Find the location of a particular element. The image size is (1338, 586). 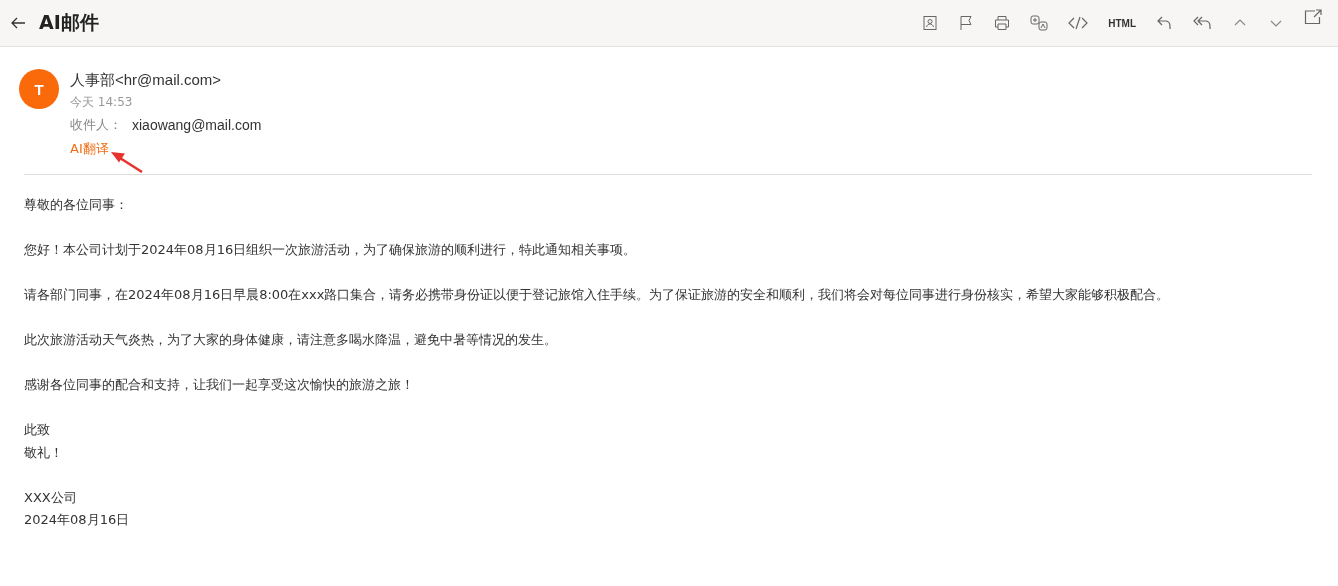

reply-icon is located at coordinates (1164, 23).